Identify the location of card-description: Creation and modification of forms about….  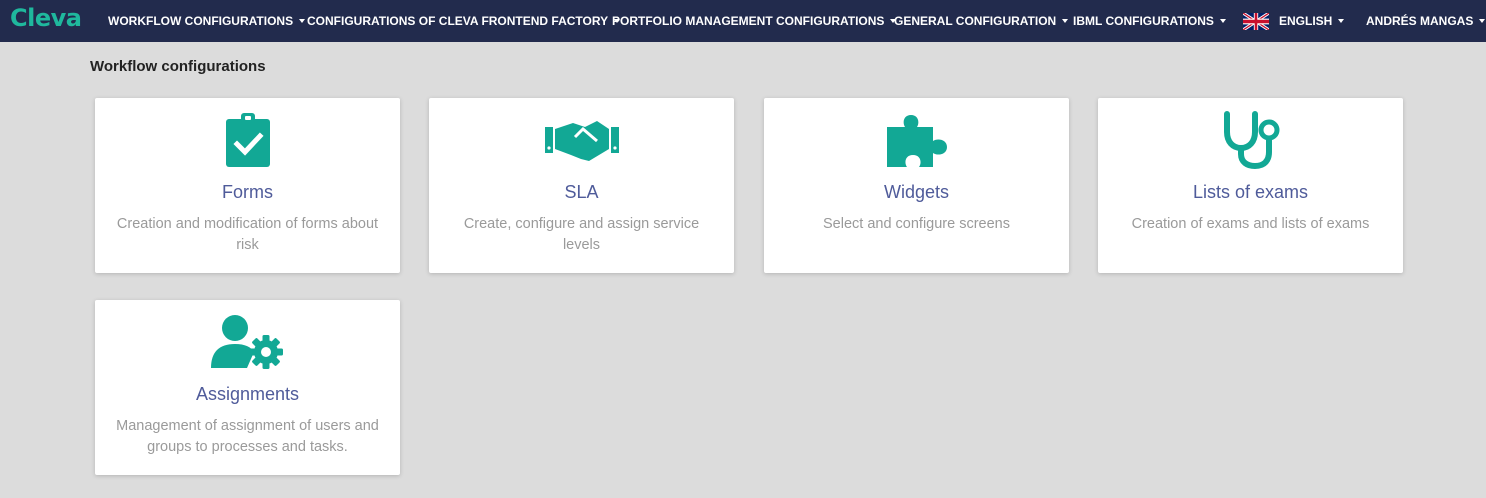
(247, 234).